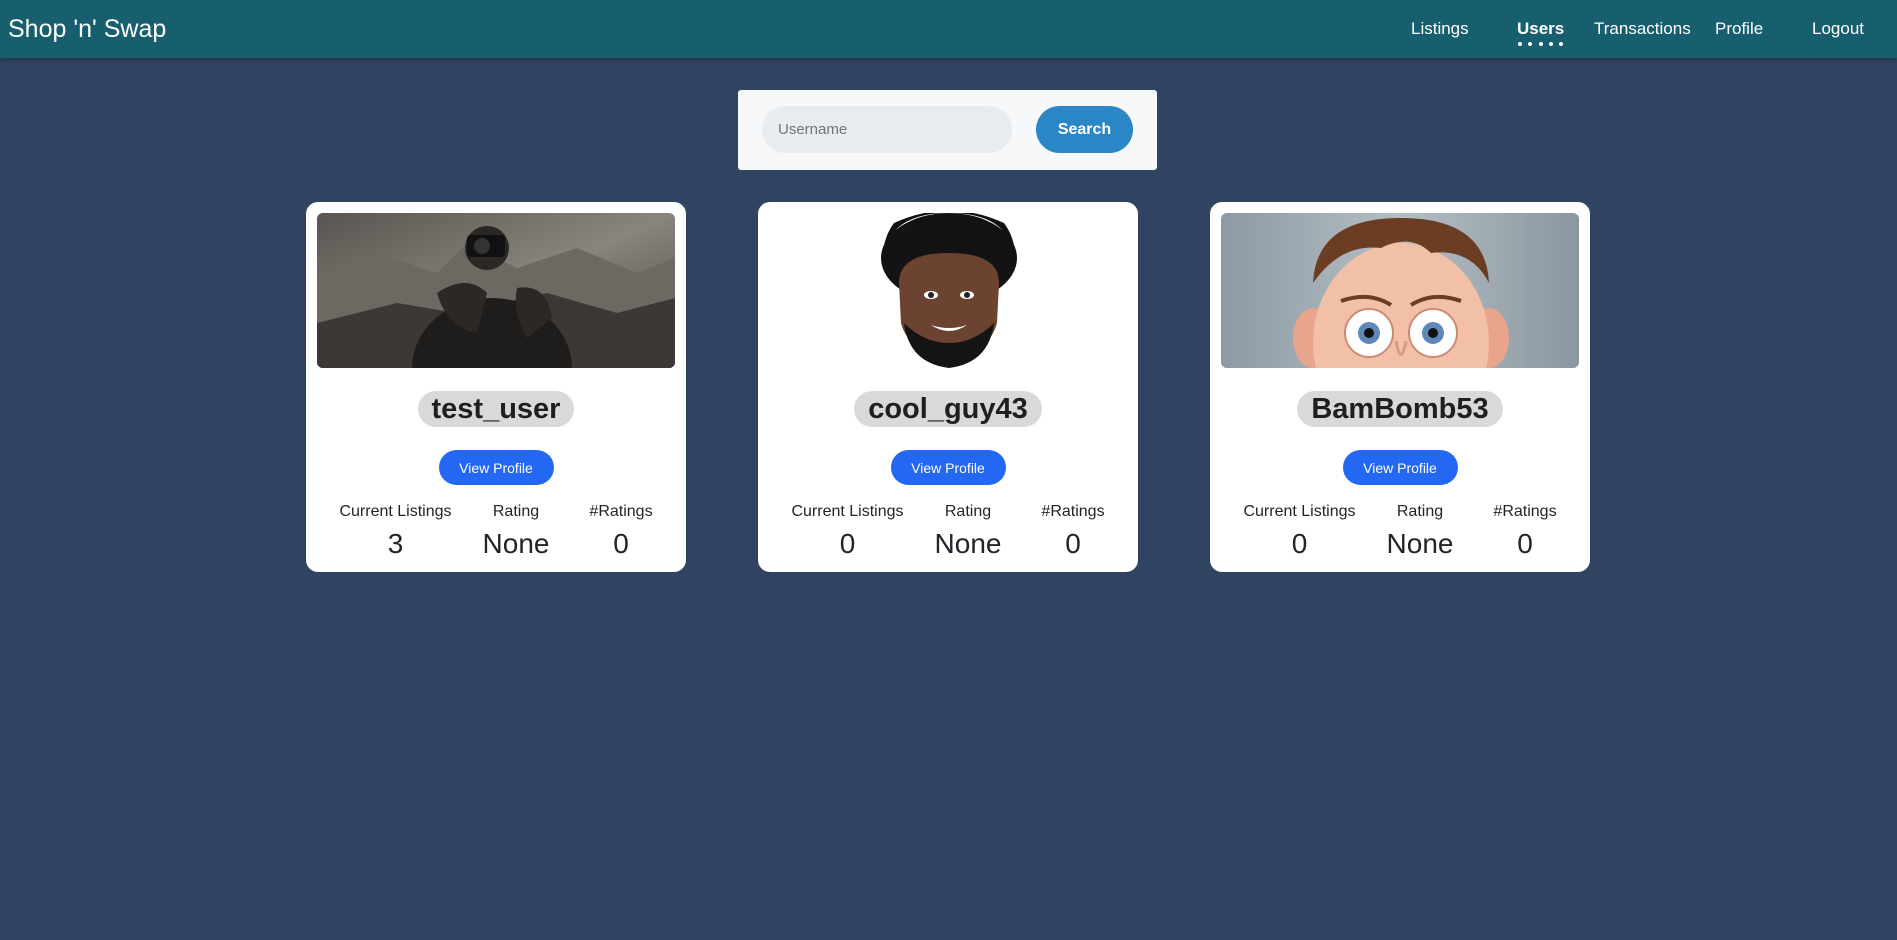  I want to click on username-search-input, so click(887, 129).